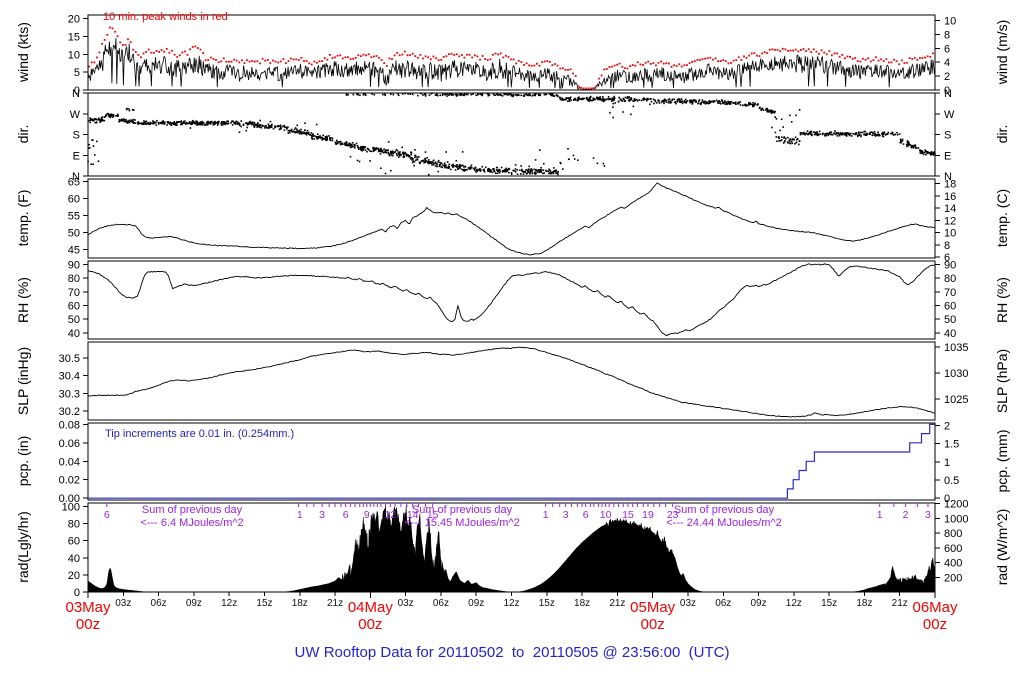 This screenshot has height=700, width=1024. I want to click on pcp-tip-note: Tip increments are 0.01 in. (0.254mm.), so click(200, 434).